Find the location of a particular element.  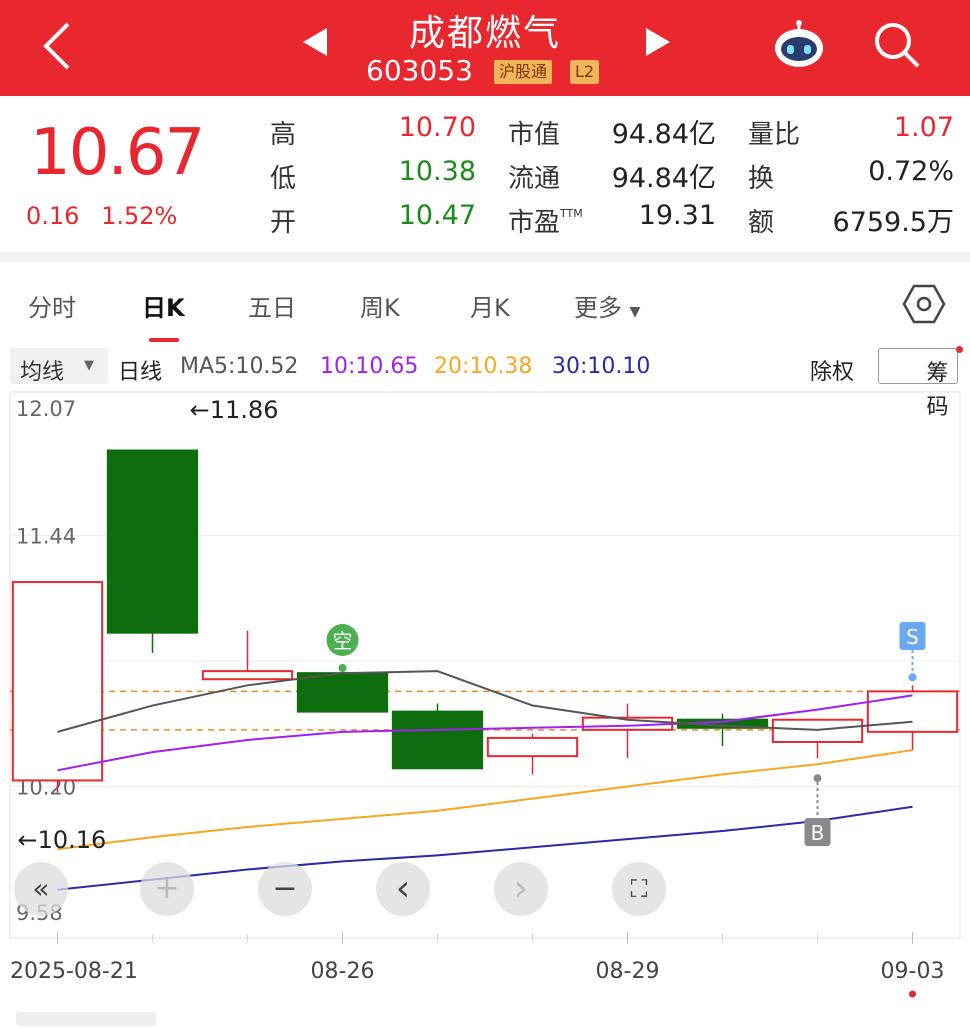

ex-rights-button: 除权 is located at coordinates (832, 370).